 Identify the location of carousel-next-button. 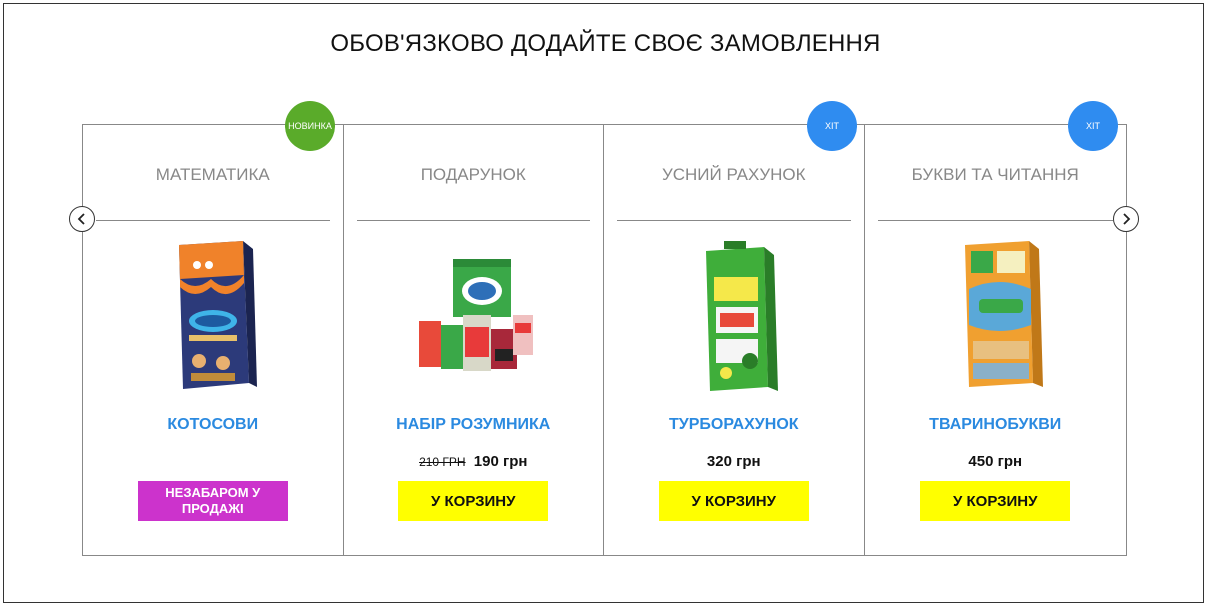
(1126, 219).